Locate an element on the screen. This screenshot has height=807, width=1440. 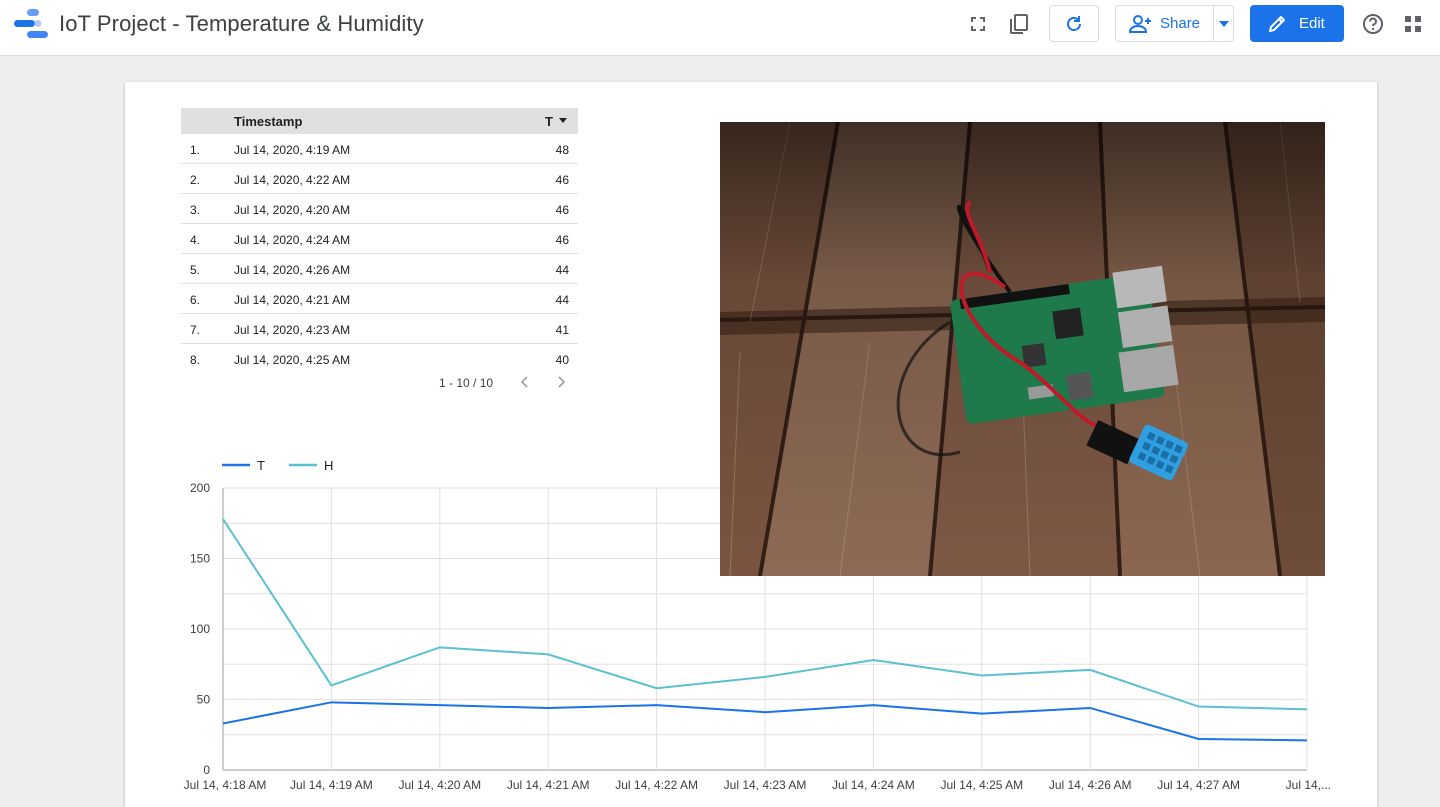
help-button is located at coordinates (1373, 24).